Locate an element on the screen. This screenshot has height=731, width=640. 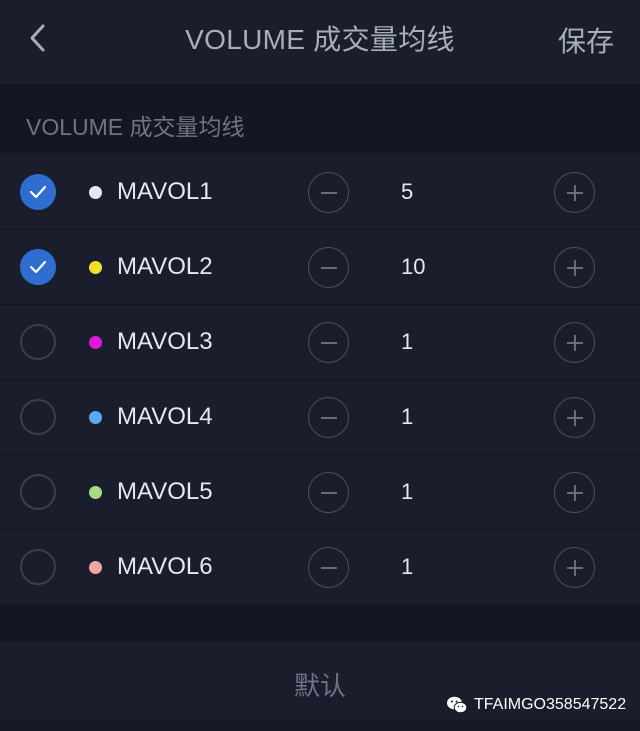
section-header: VOLUME 成交量均线 is located at coordinates (320, 121).